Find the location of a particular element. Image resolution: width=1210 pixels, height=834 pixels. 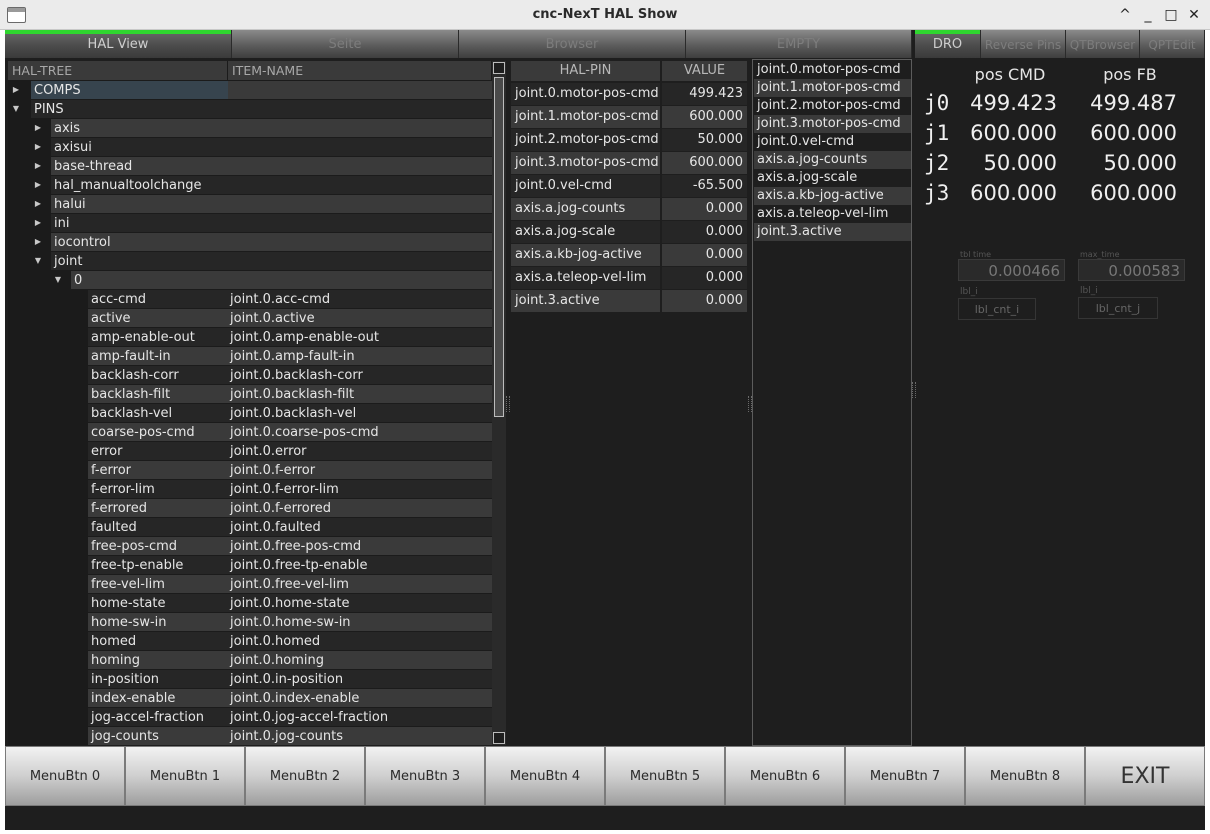

tree-row: ▼ PINS is located at coordinates (250, 109).